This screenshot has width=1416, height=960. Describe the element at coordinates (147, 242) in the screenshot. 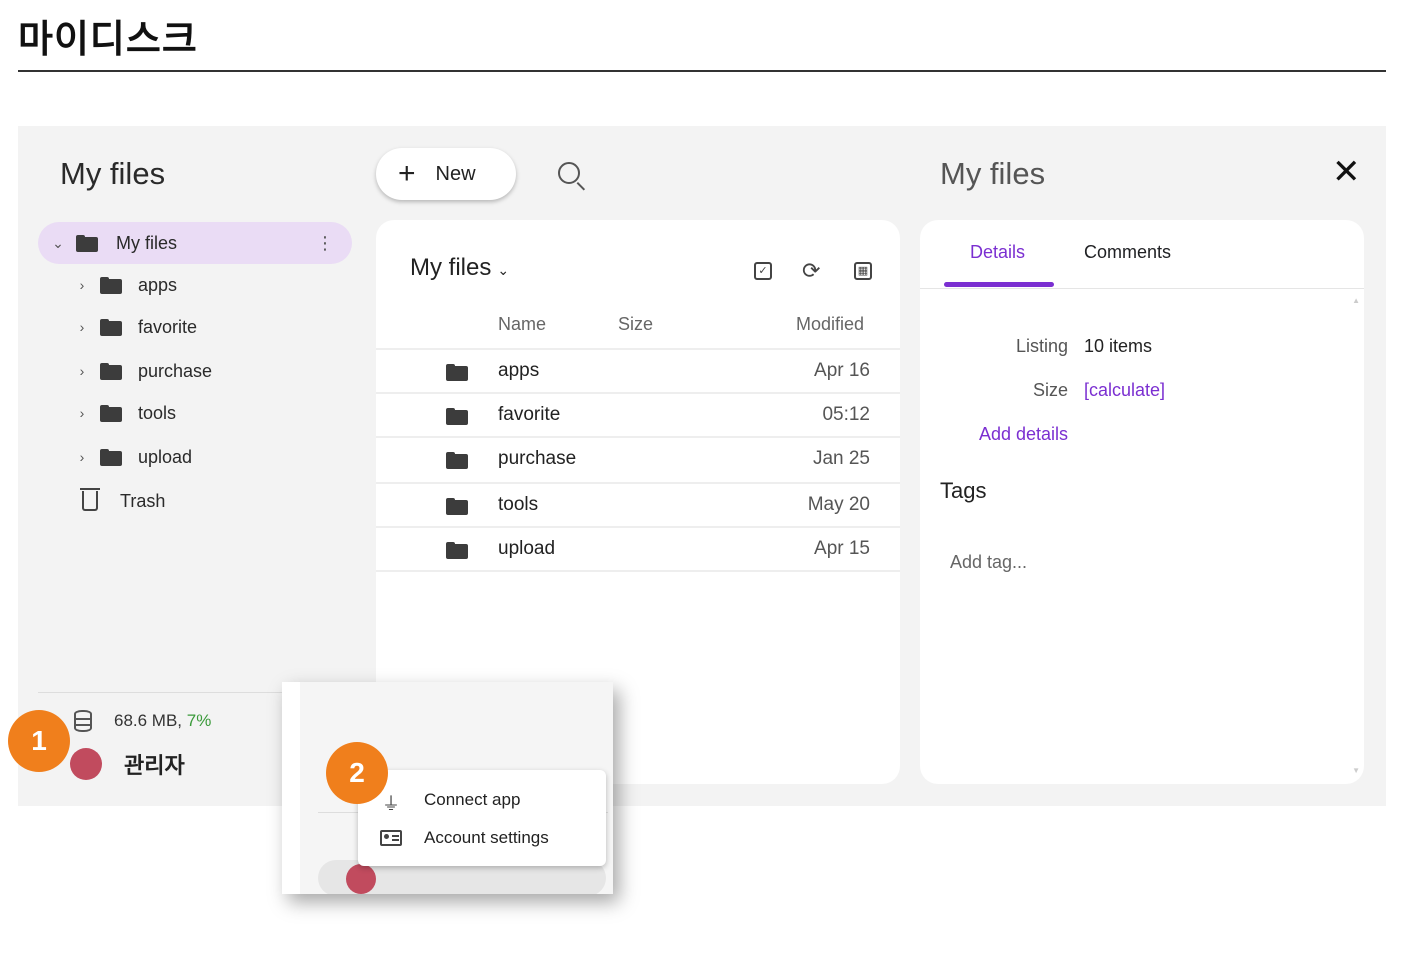

I see `sidebar-item-label: My files` at that location.